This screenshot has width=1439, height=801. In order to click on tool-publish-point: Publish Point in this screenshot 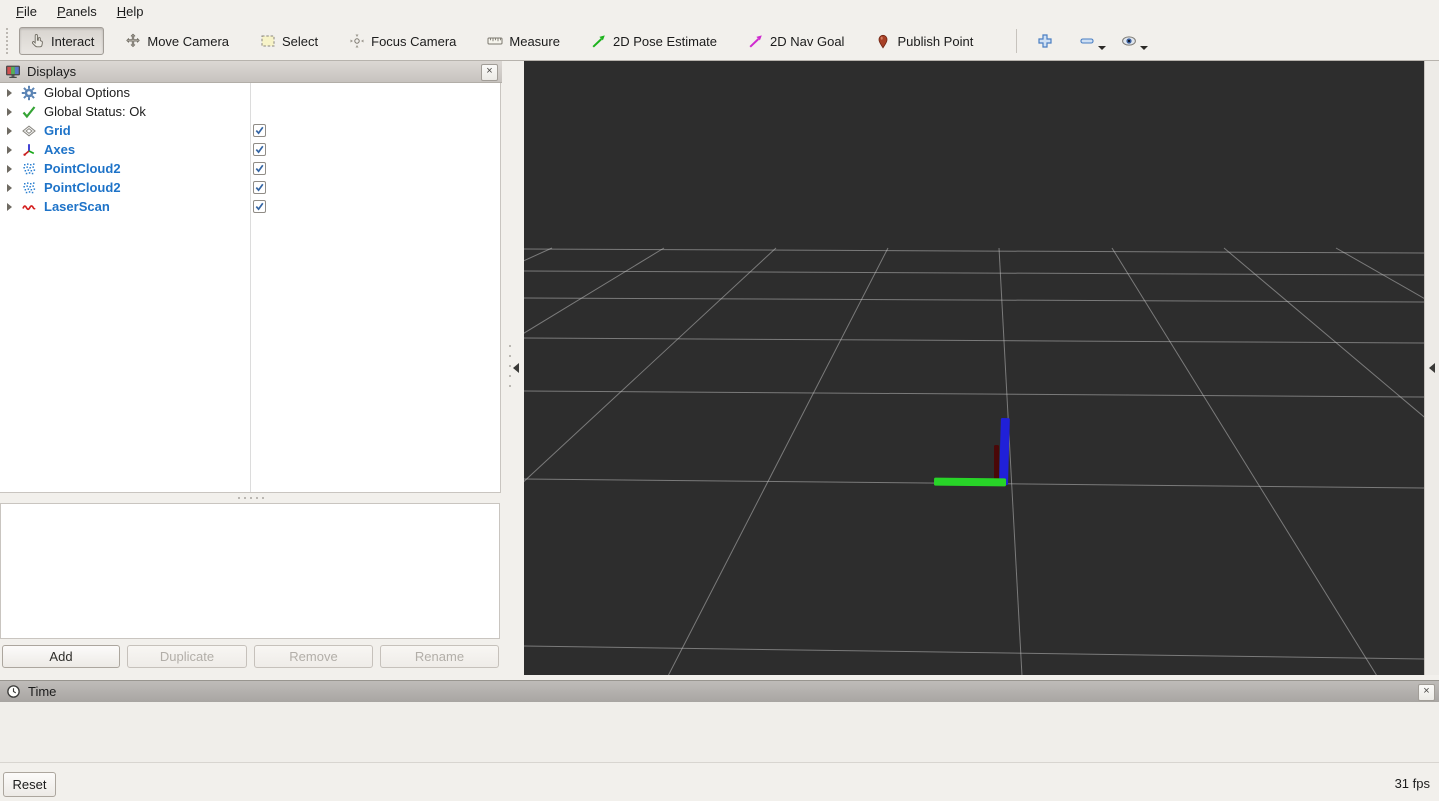, I will do `click(924, 41)`.